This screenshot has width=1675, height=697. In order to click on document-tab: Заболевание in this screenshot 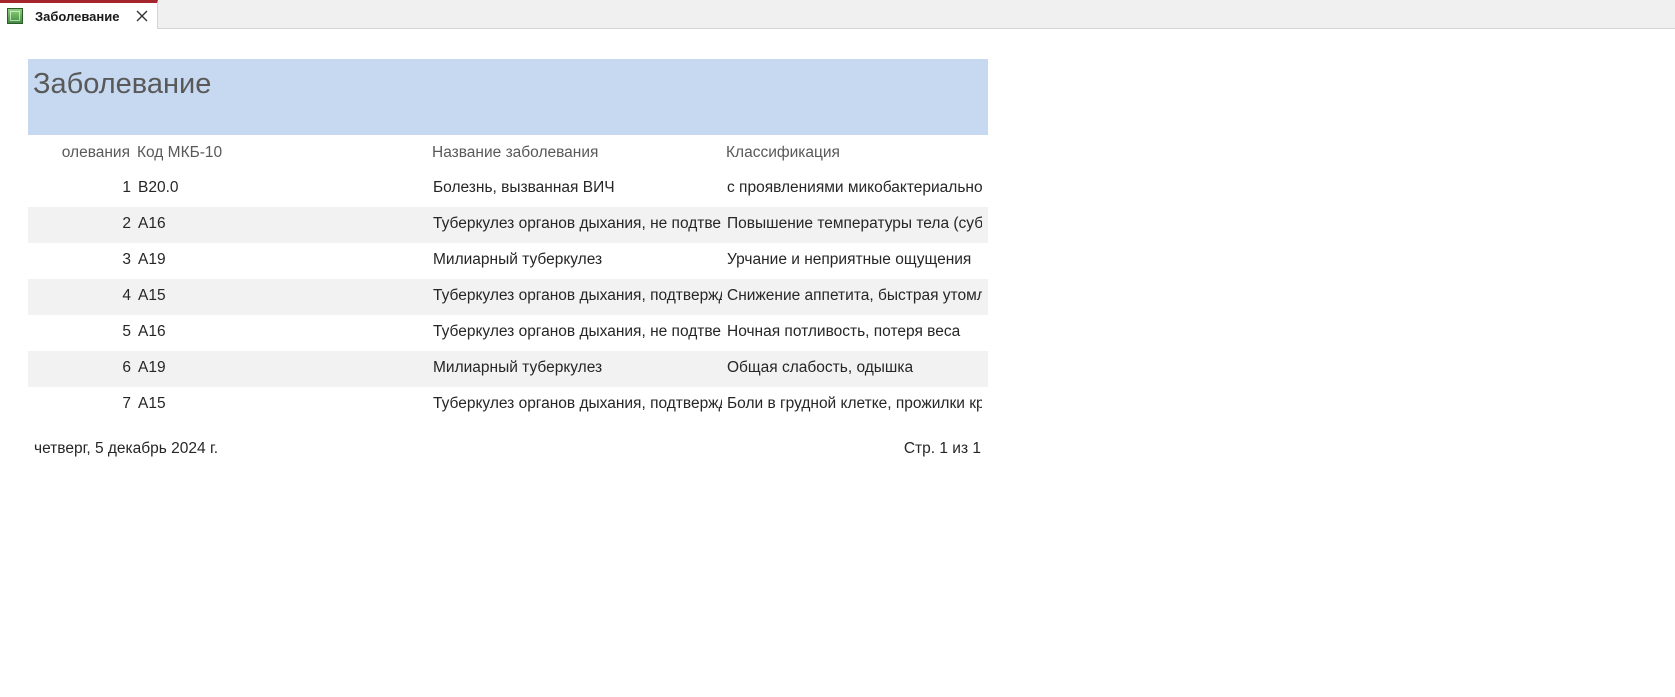, I will do `click(79, 14)`.